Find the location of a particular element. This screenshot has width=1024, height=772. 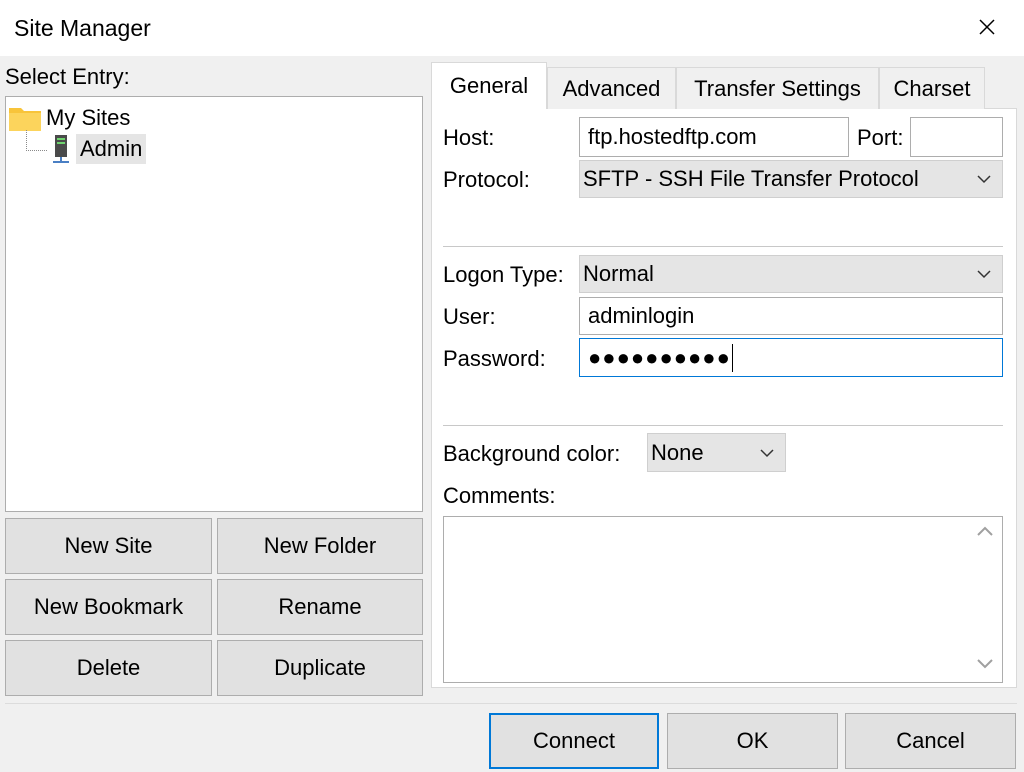

cancel-label: Cancel is located at coordinates (930, 740).